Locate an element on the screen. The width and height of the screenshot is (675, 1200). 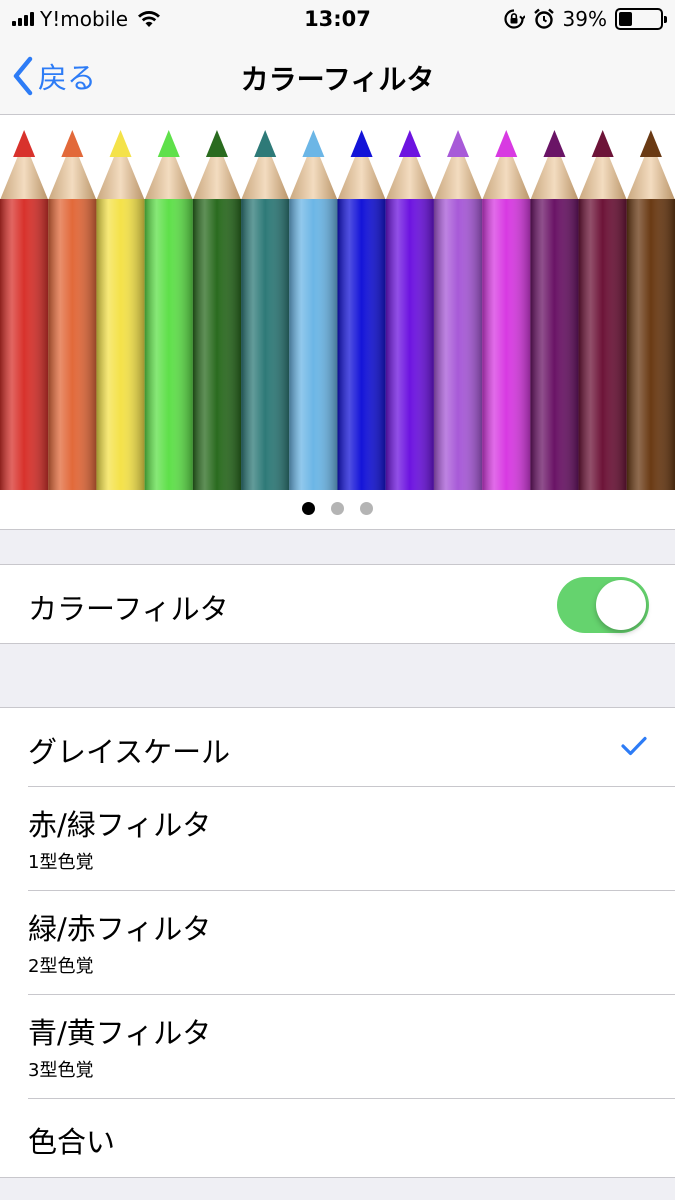
option-title: 色合い is located at coordinates (72, 1142).